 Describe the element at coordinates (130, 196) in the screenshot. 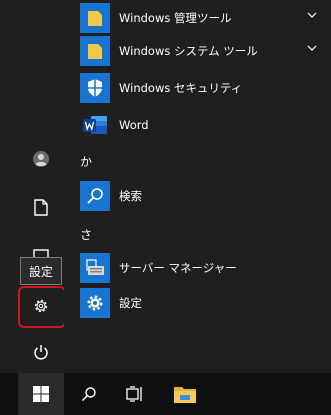

I see `app-label: 検索` at that location.